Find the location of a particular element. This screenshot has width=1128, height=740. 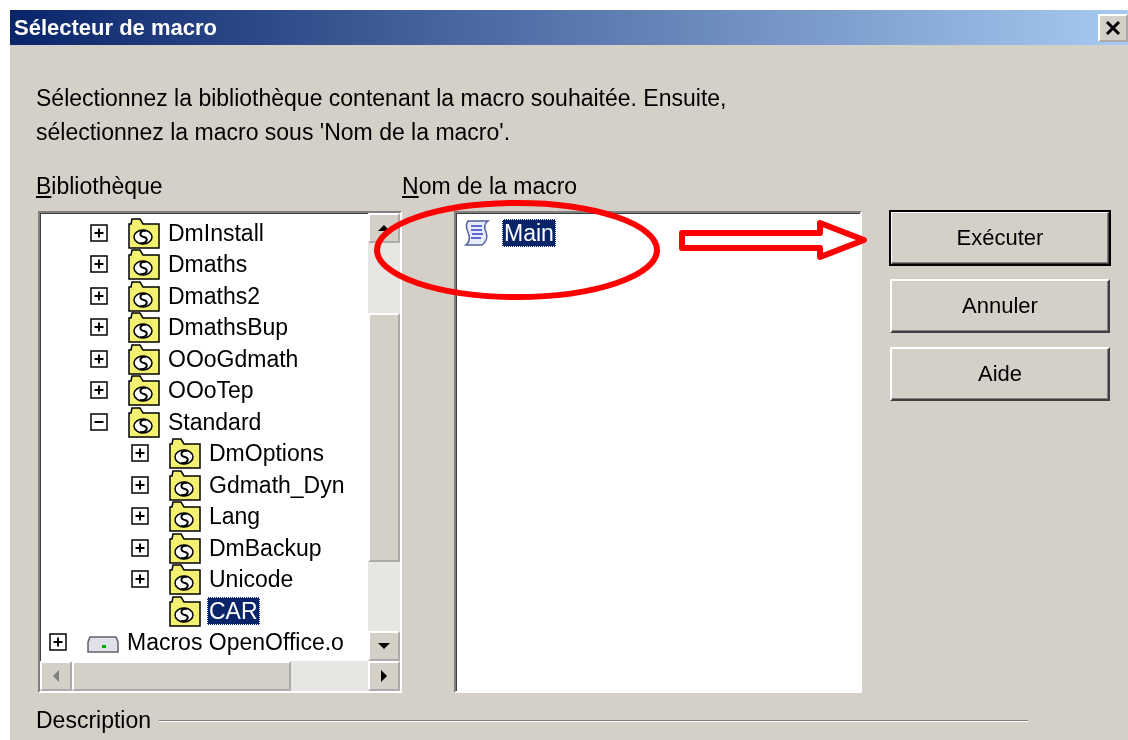

run-button: Exécuter is located at coordinates (1000, 238).